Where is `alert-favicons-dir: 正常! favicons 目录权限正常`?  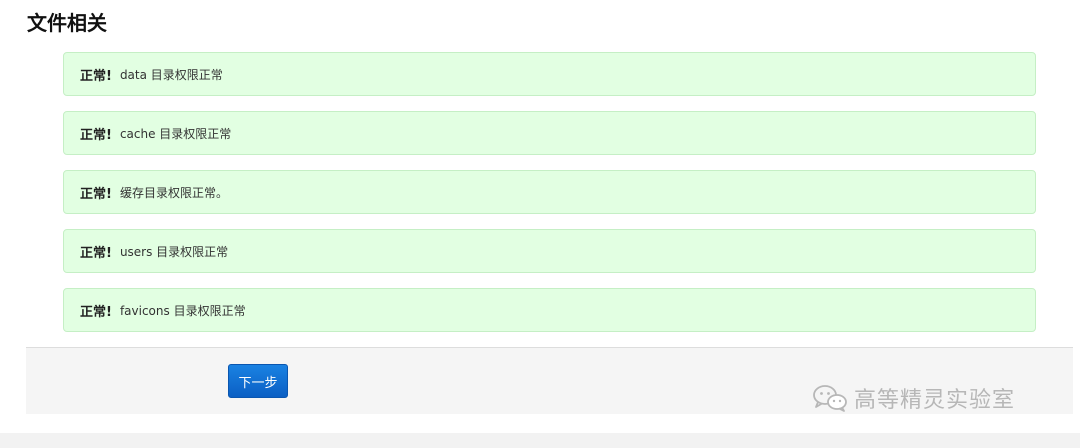 alert-favicons-dir: 正常! favicons 目录权限正常 is located at coordinates (549, 310).